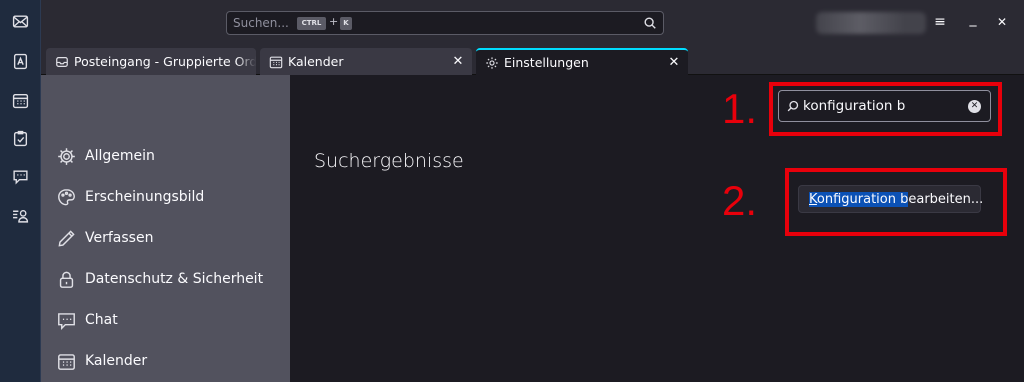 The width and height of the screenshot is (1024, 382). I want to click on kbd-k: K, so click(346, 23).